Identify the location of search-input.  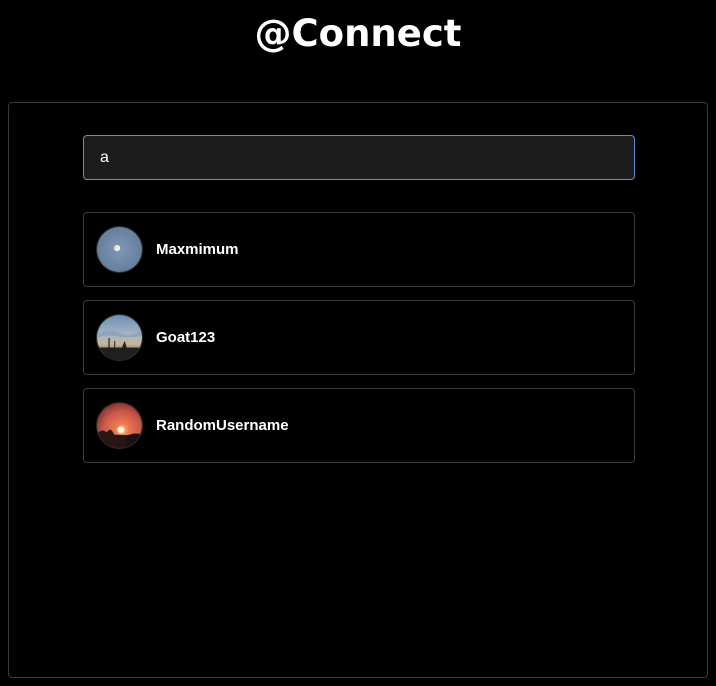
(359, 157).